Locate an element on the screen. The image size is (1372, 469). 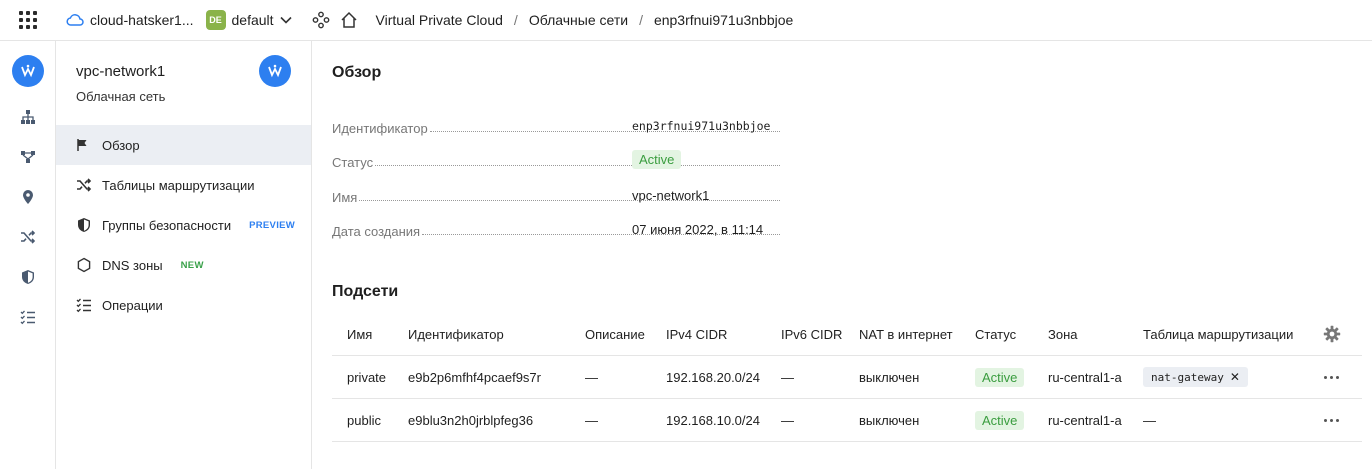
table-settings-button is located at coordinates (1332, 334).